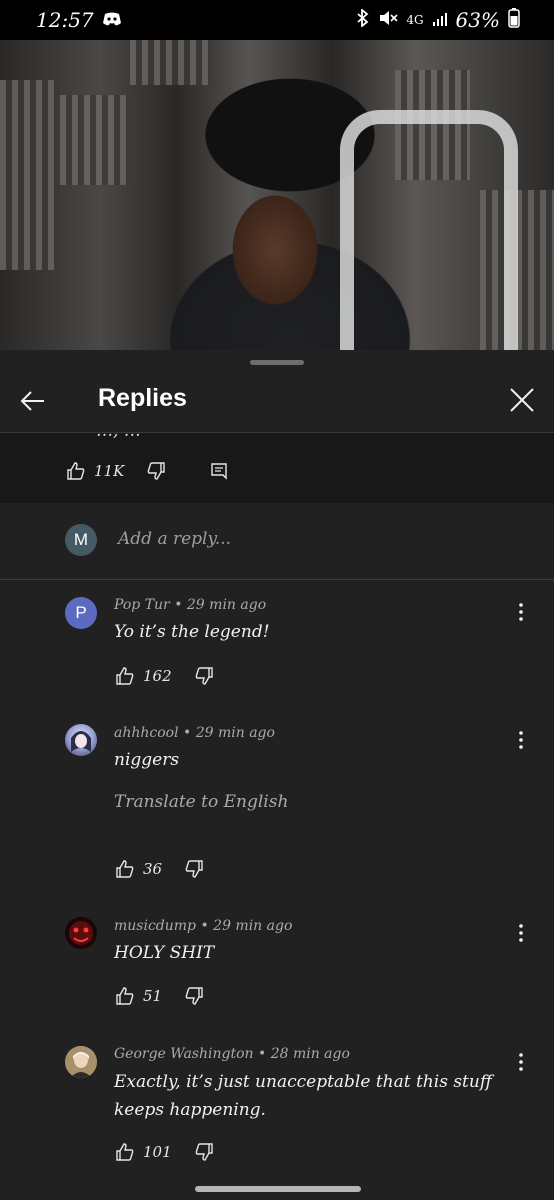 This screenshot has height=1200, width=554. I want to click on parent-comment: …, … 11K, so click(277, 468).